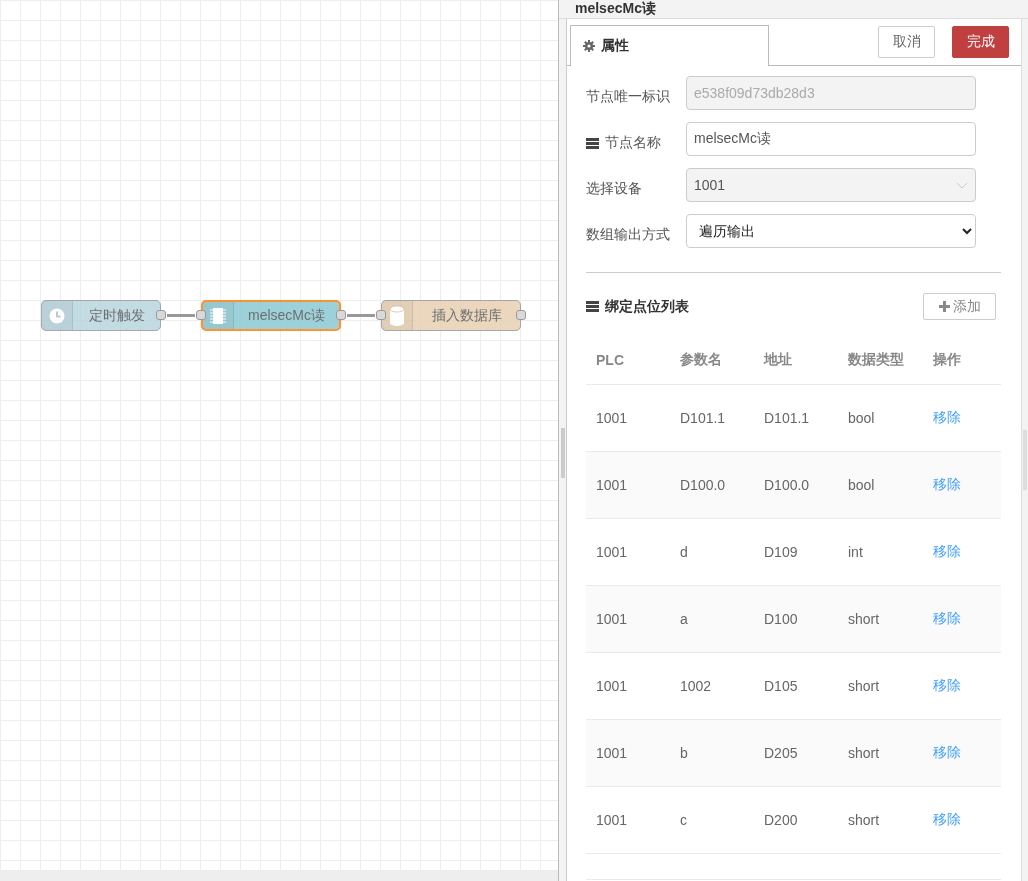  What do you see at coordinates (628, 360) in the screenshot?
I see `column-header: PLC` at bounding box center [628, 360].